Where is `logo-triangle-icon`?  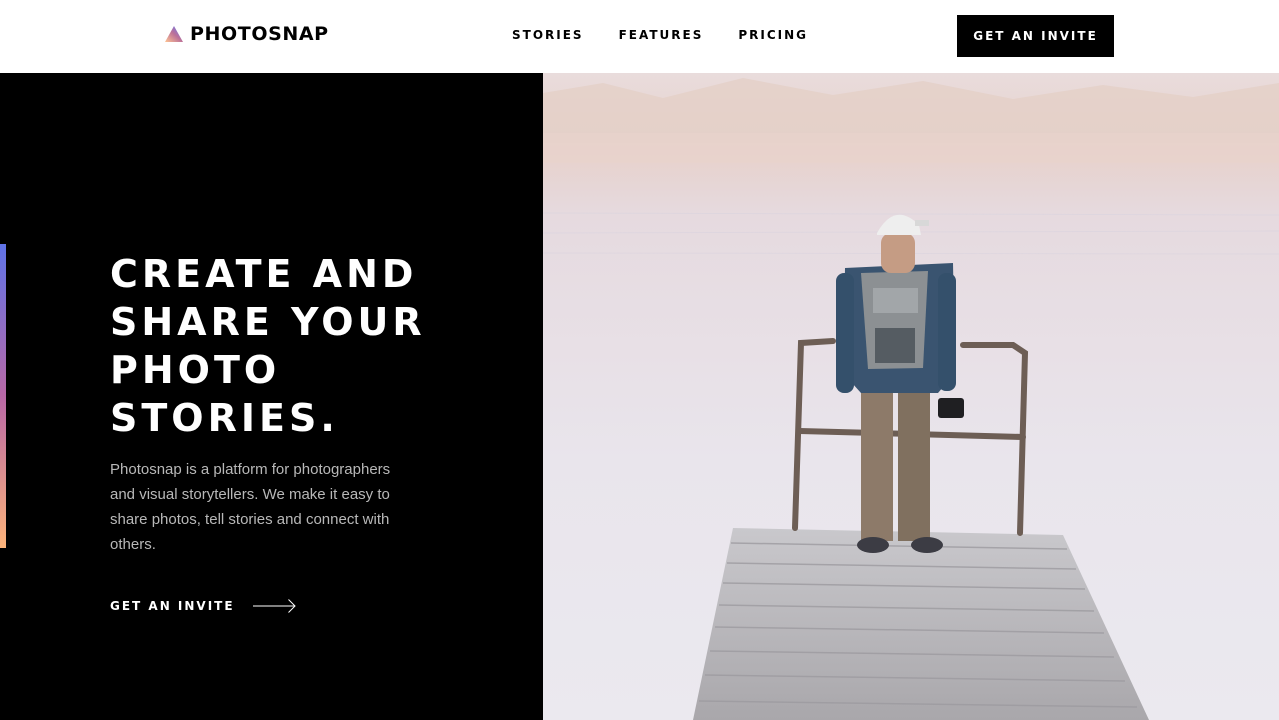 logo-triangle-icon is located at coordinates (174, 34).